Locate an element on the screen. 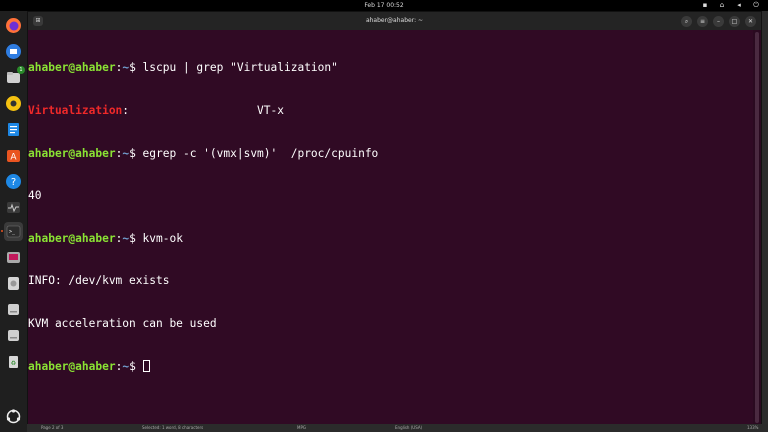  system-tray: ▪ ⌂ ◂ ⏻ is located at coordinates (730, 5).